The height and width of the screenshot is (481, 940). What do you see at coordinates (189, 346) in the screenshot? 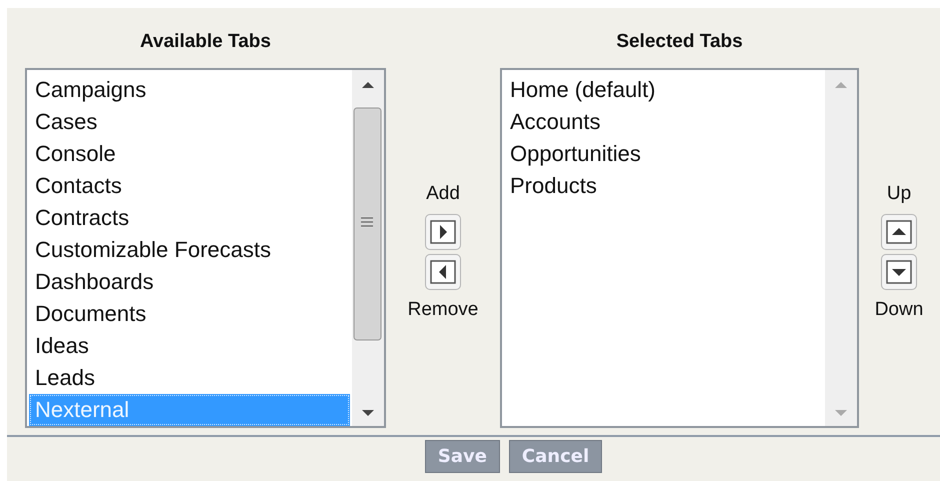
I see `list-item: Ideas` at bounding box center [189, 346].